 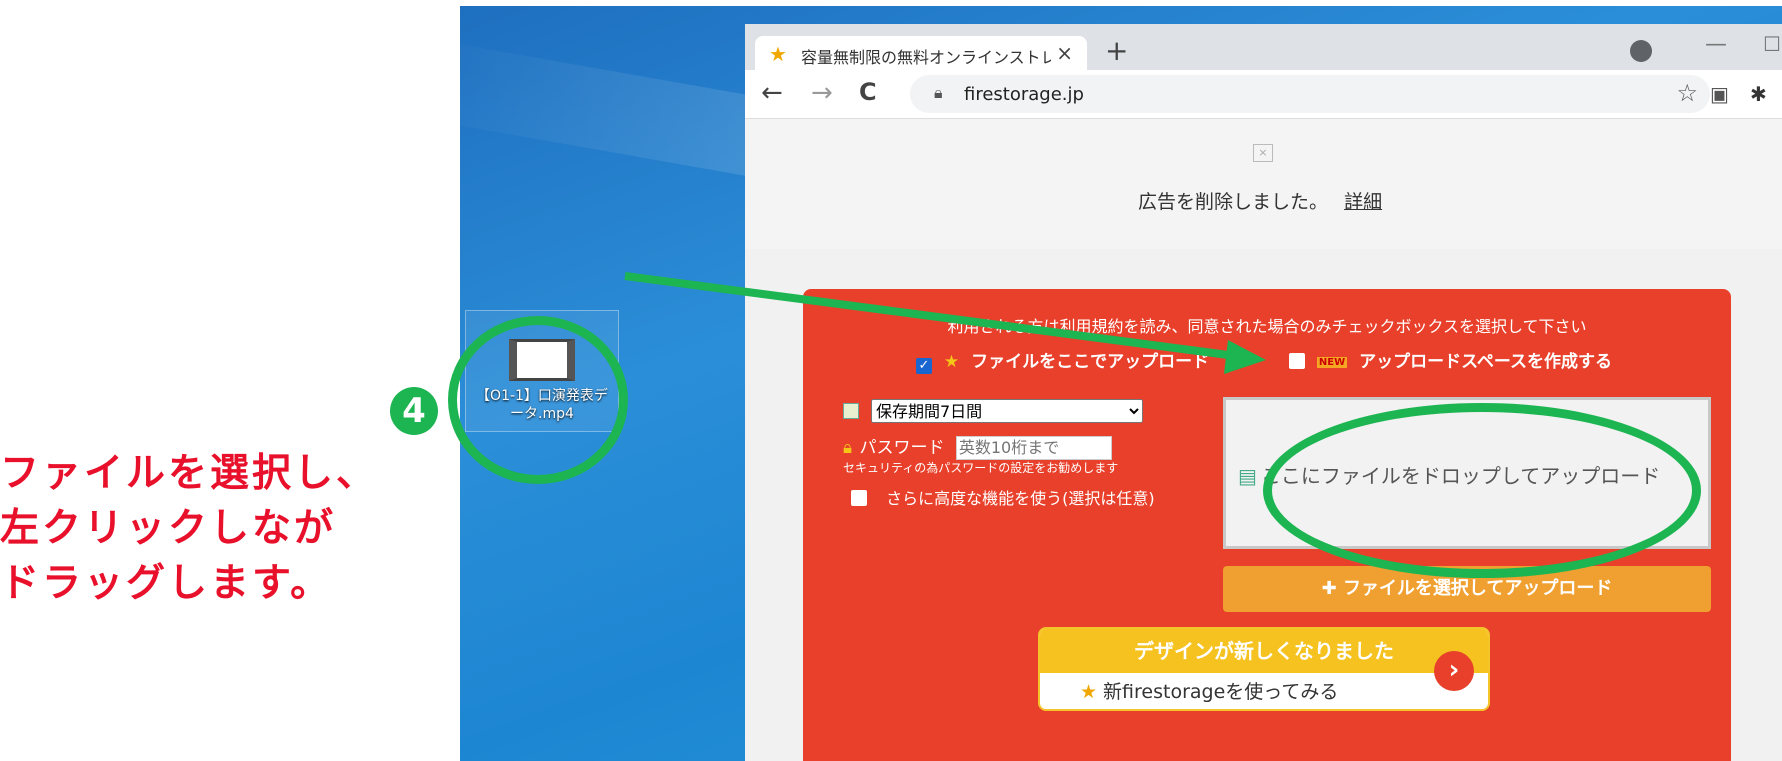 I want to click on instruction-line1: ファイルを選択し、, so click(x=189, y=473).